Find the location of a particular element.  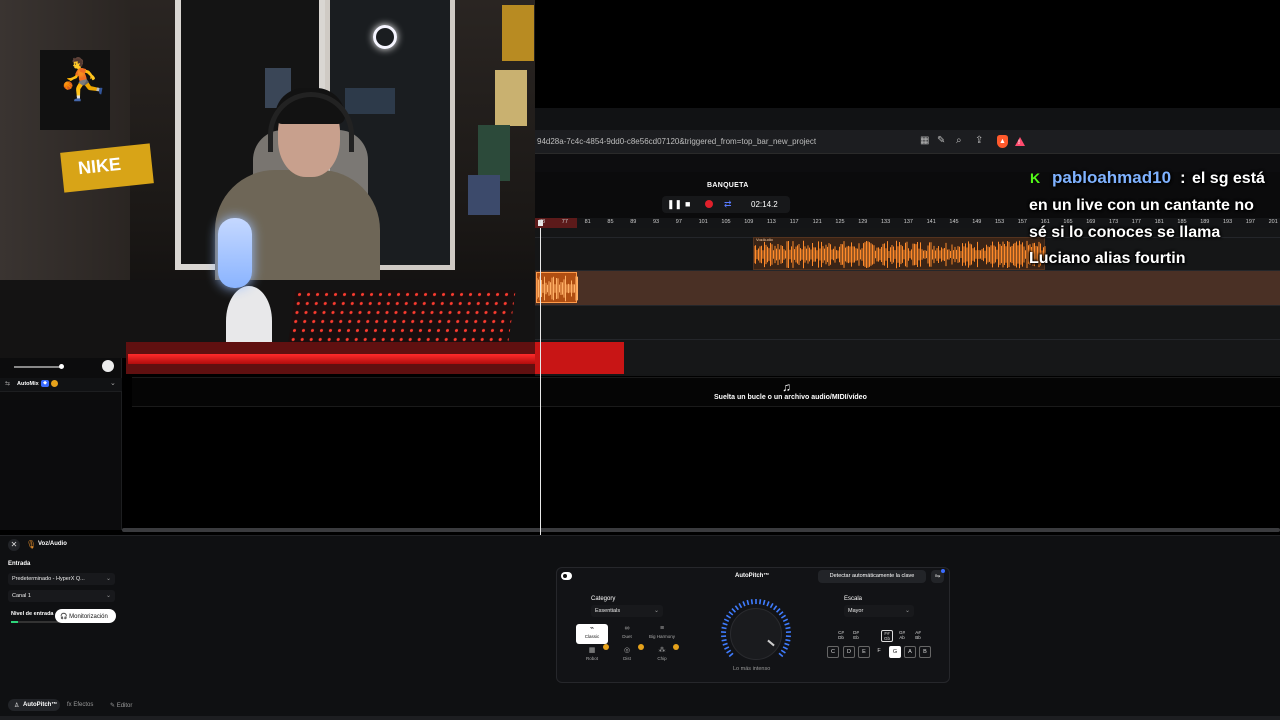

note-button-f: F is located at coordinates (879, 652).